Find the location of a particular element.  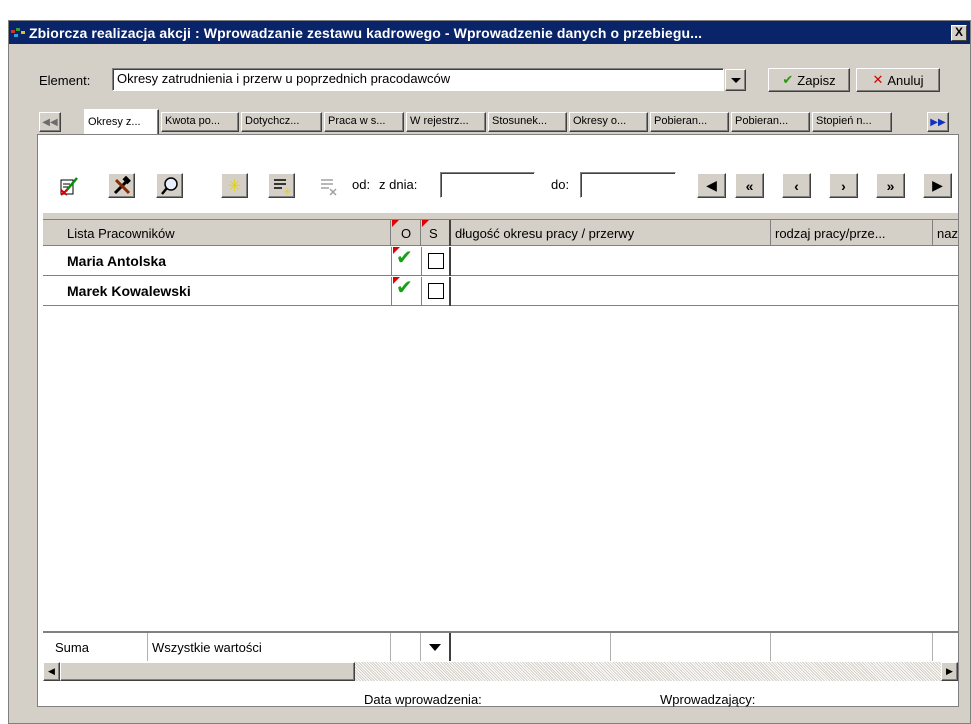

edit-document-button is located at coordinates (68, 185).